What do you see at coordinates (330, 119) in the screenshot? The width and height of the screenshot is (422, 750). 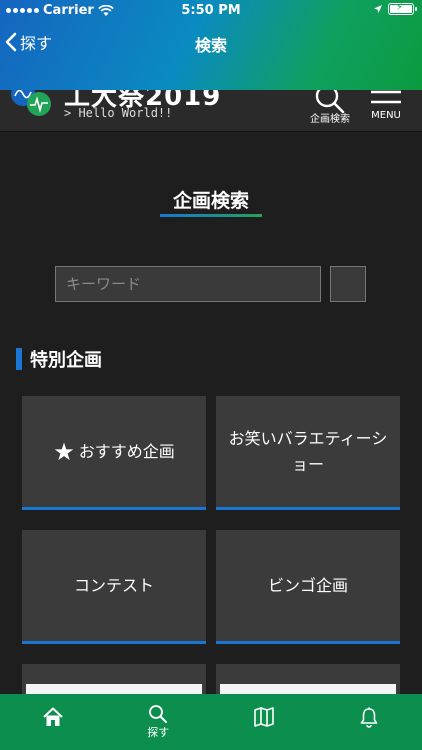 I see `header-search-label: 企画検索` at bounding box center [330, 119].